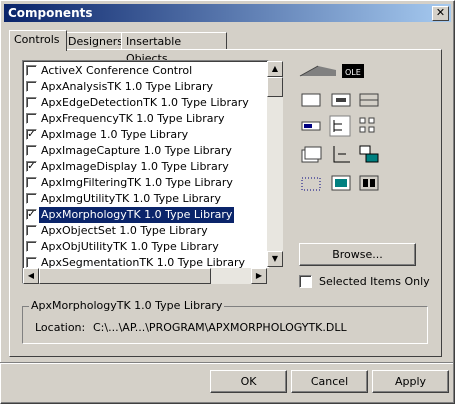 This screenshot has width=455, height=404. I want to click on scroll-corner, so click(275, 276).